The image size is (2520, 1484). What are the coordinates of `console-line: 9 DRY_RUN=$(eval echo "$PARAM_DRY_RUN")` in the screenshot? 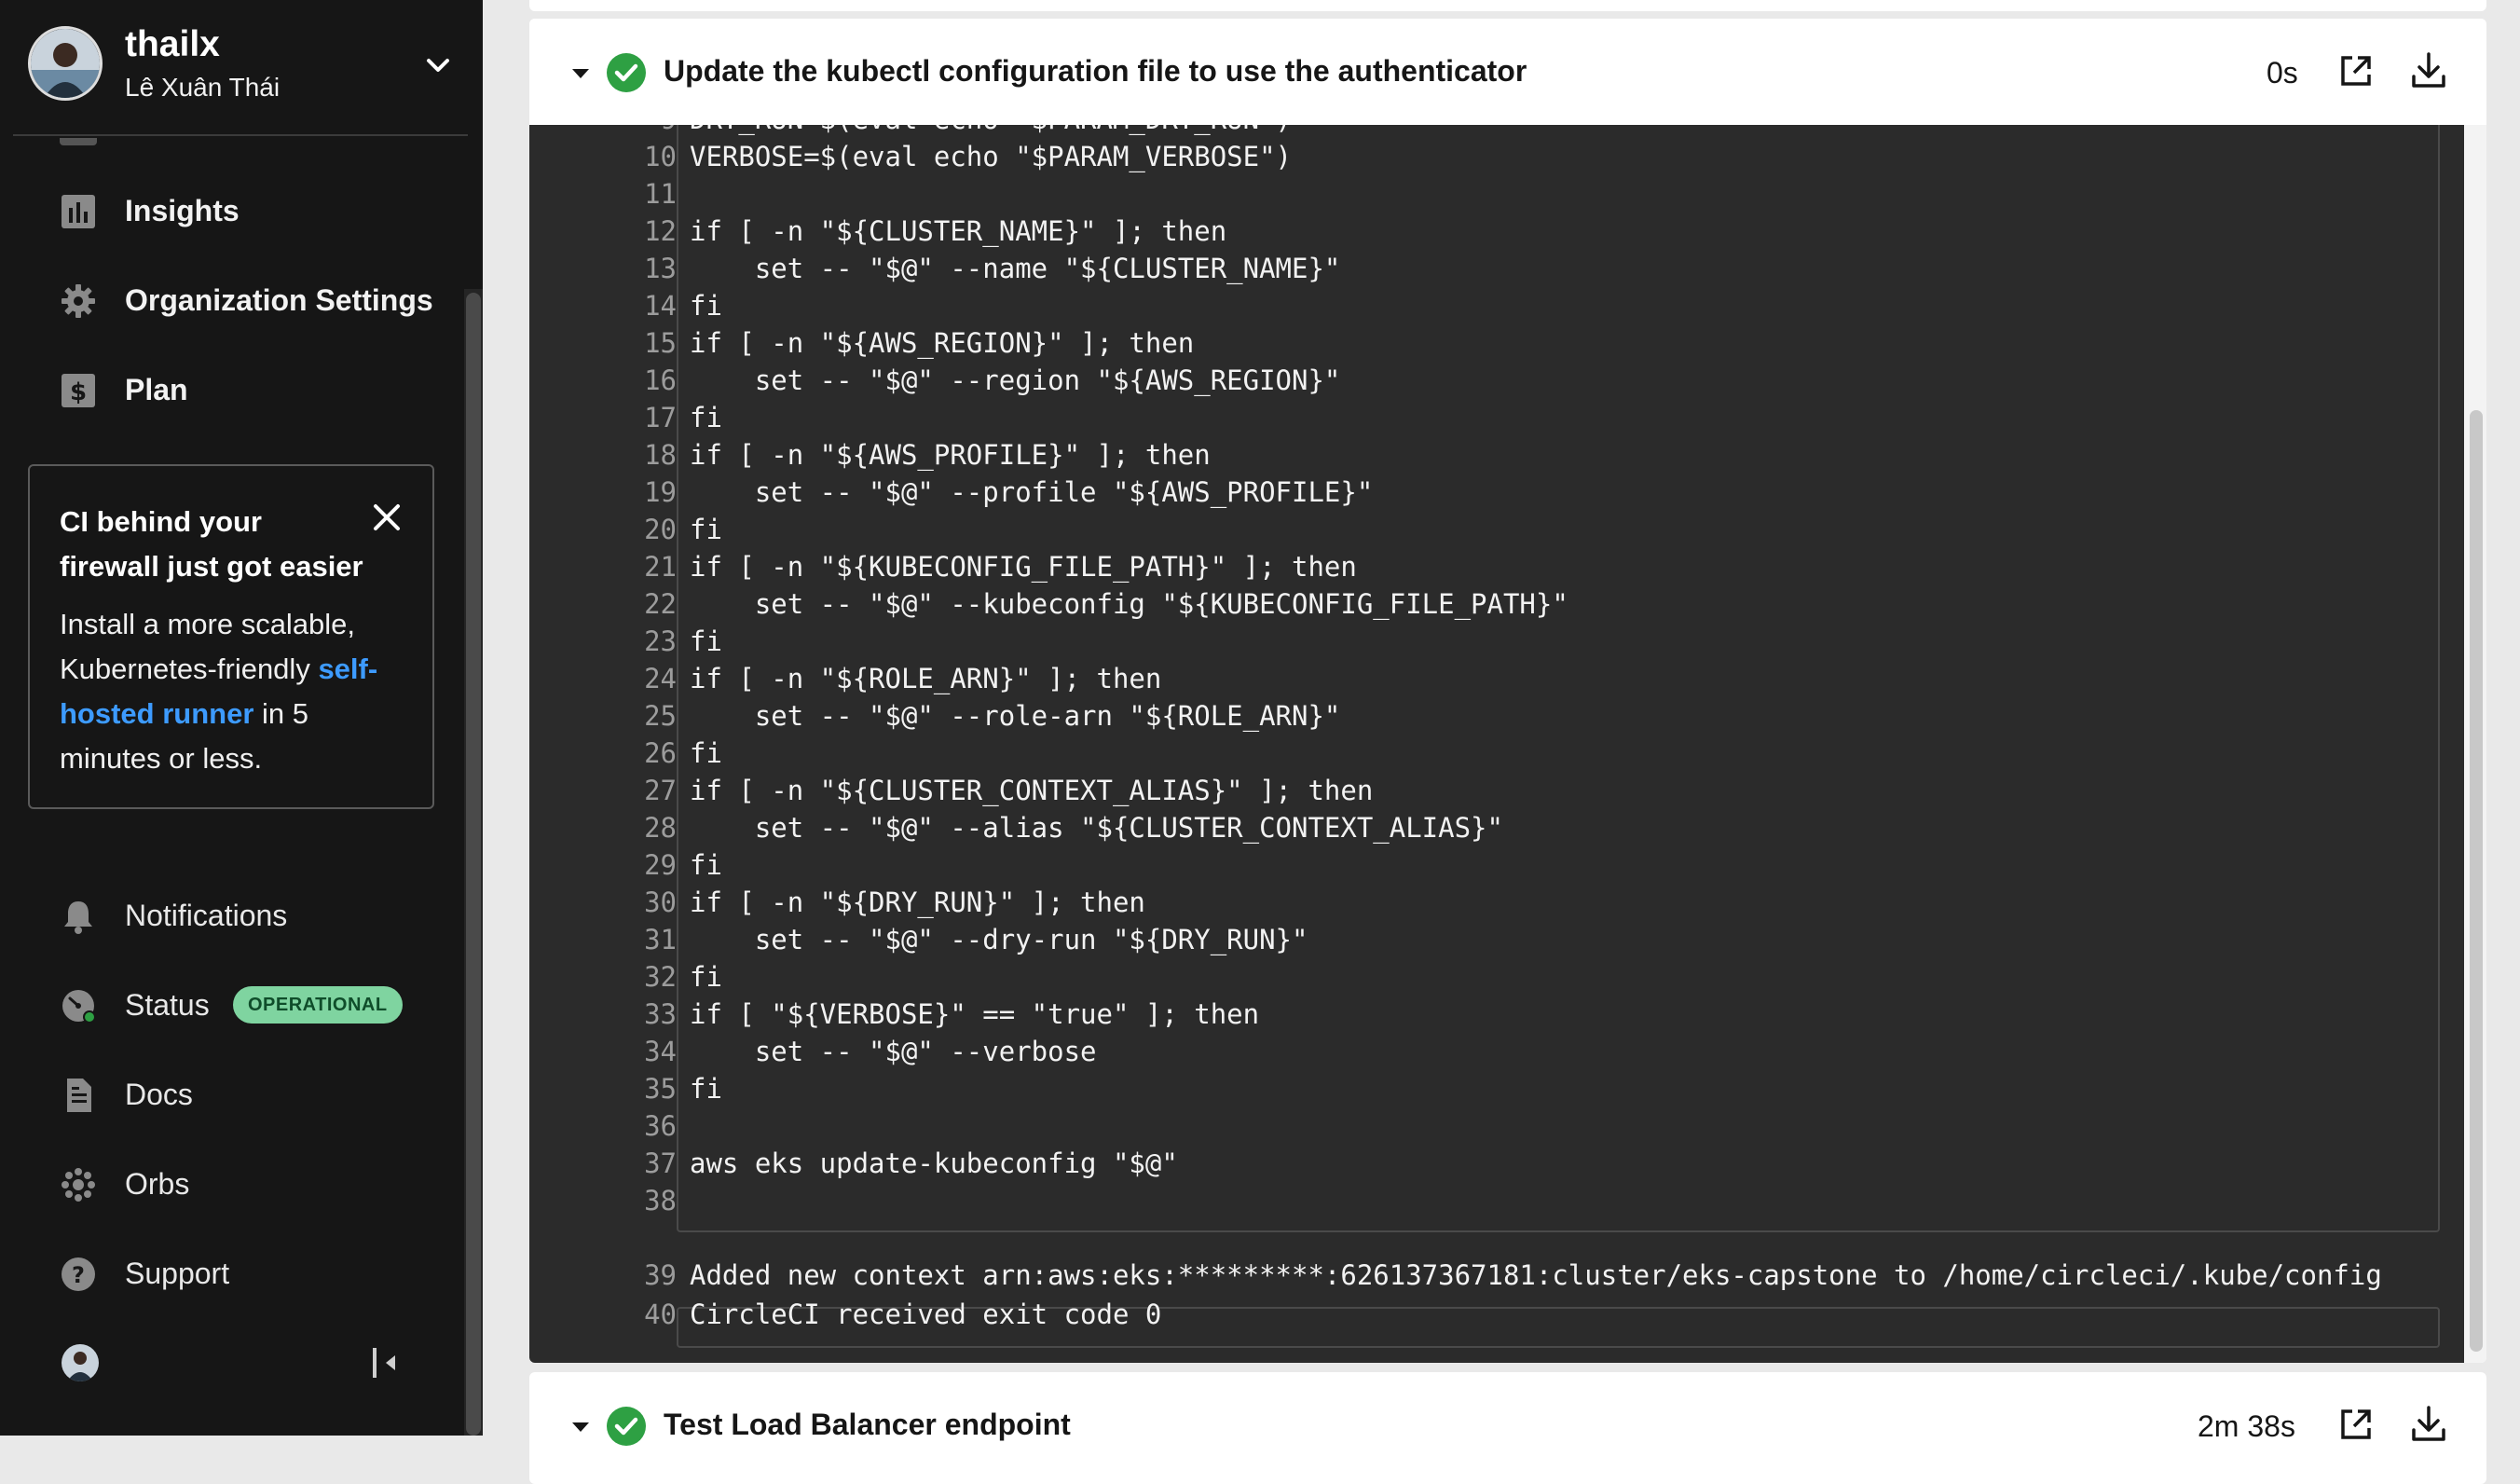 It's located at (1496, 131).